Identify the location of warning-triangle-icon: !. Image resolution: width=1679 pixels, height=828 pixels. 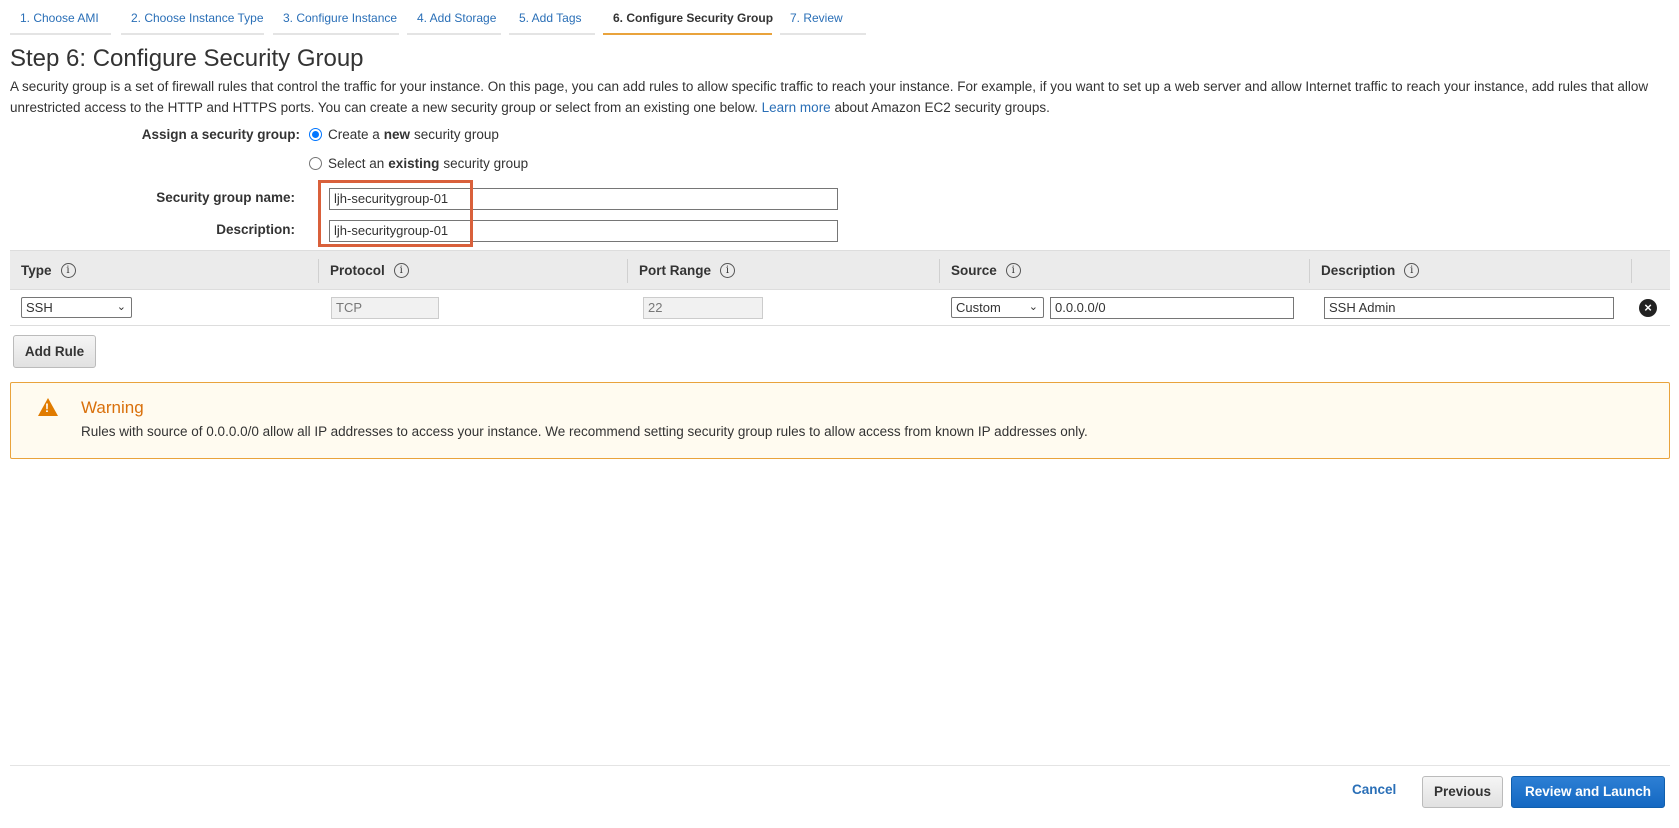
(48, 407).